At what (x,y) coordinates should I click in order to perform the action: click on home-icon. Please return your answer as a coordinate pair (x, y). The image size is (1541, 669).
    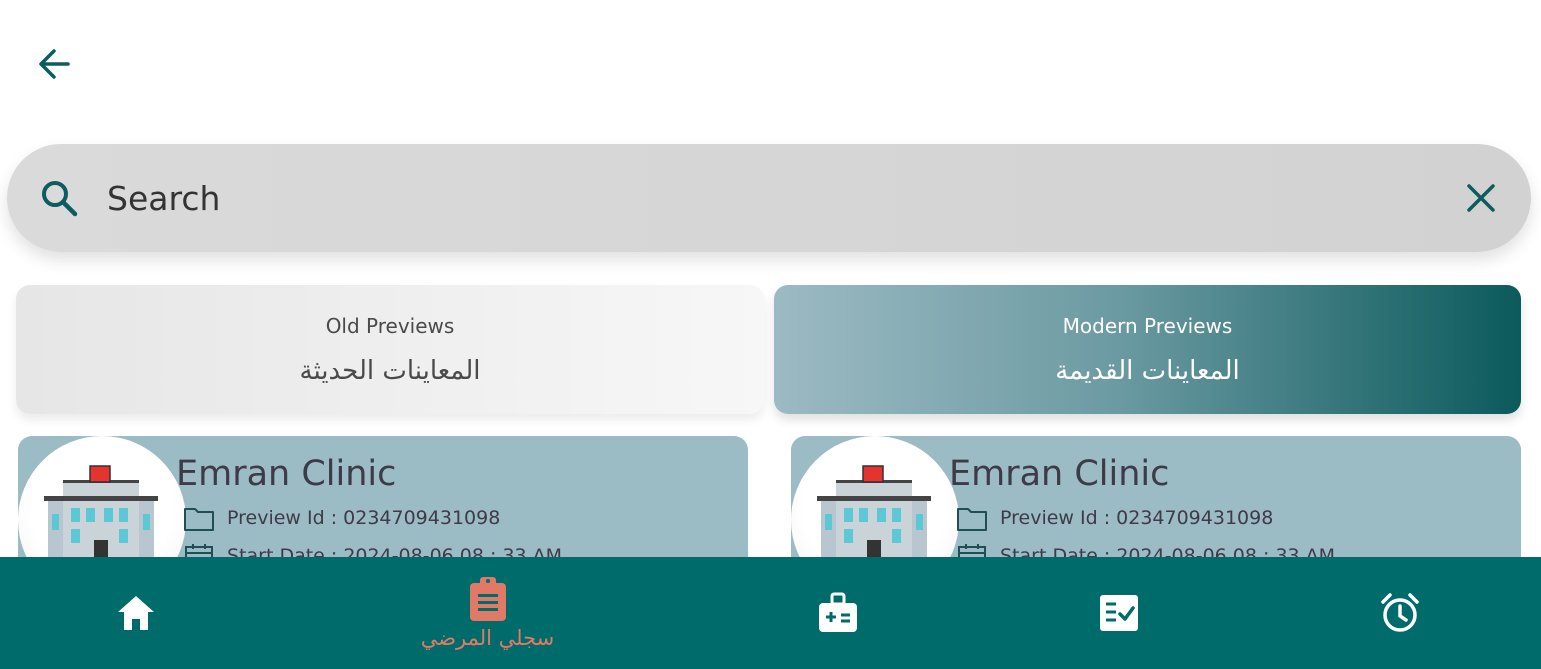
    Looking at the image, I should click on (136, 613).